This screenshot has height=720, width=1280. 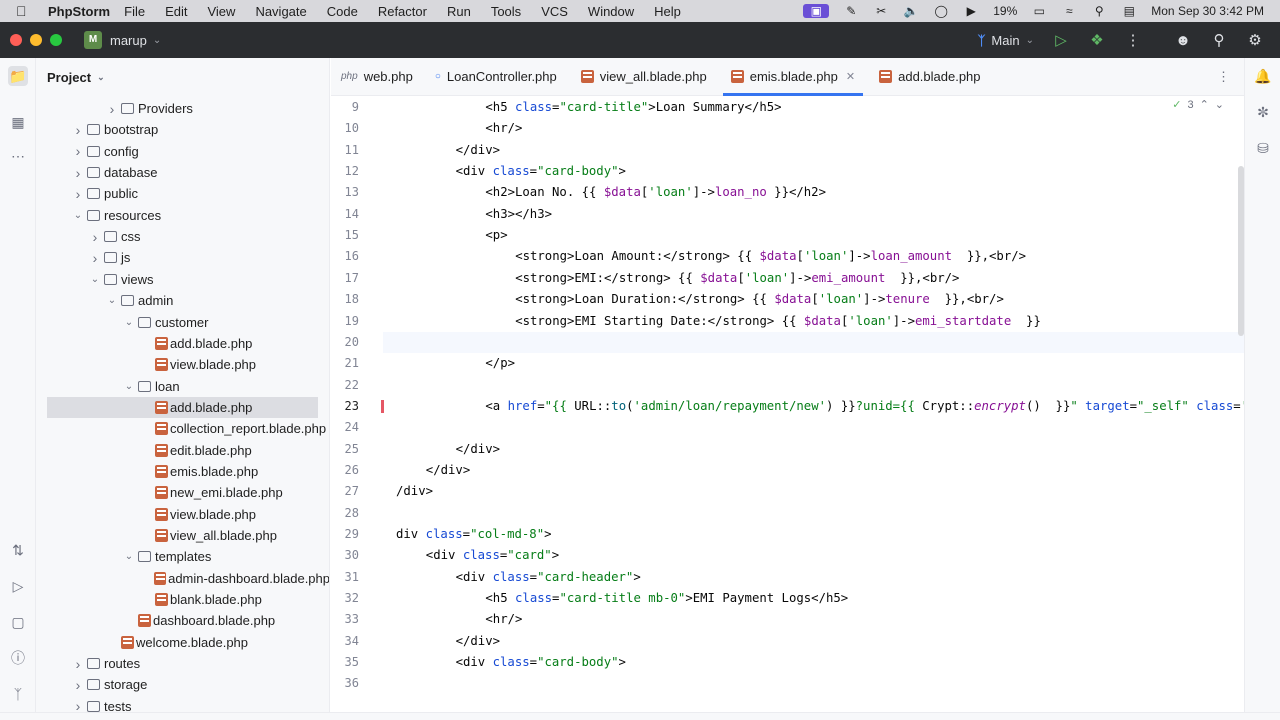 I want to click on problems-icon: ⓘ, so click(x=18, y=658).